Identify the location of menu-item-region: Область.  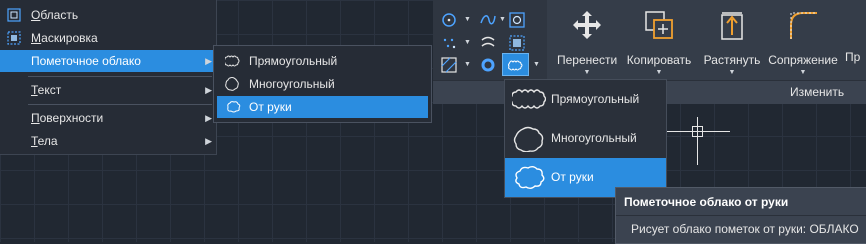
(108, 15).